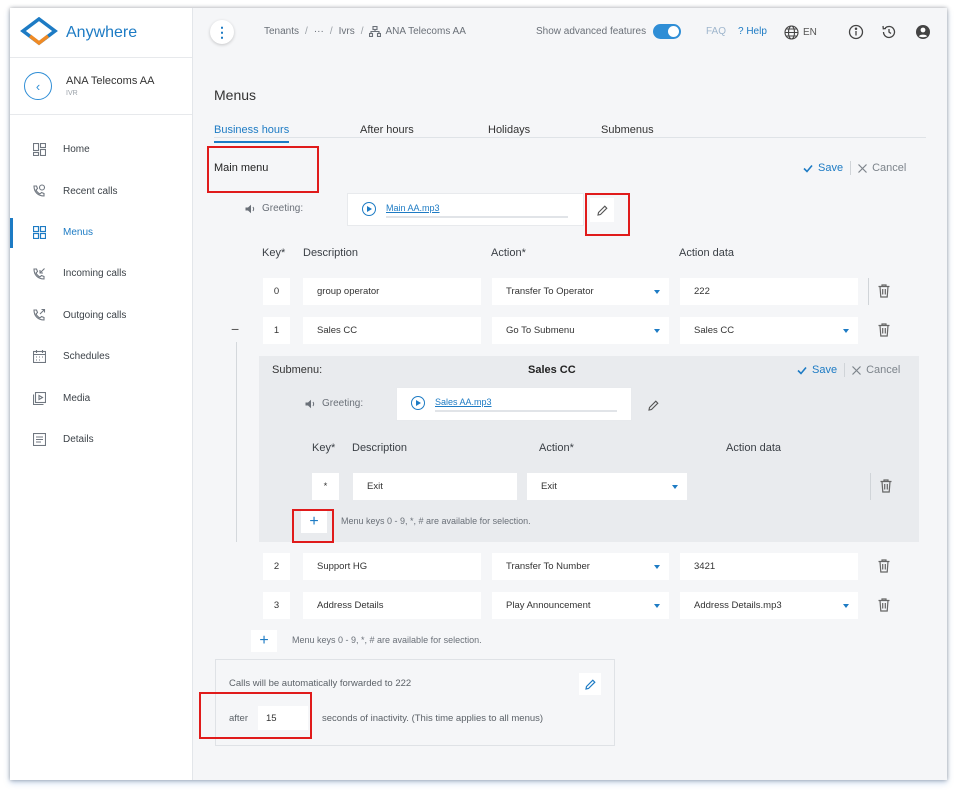 The image size is (970, 798). What do you see at coordinates (274, 208) in the screenshot?
I see `main-greeting-label: Greeting:` at bounding box center [274, 208].